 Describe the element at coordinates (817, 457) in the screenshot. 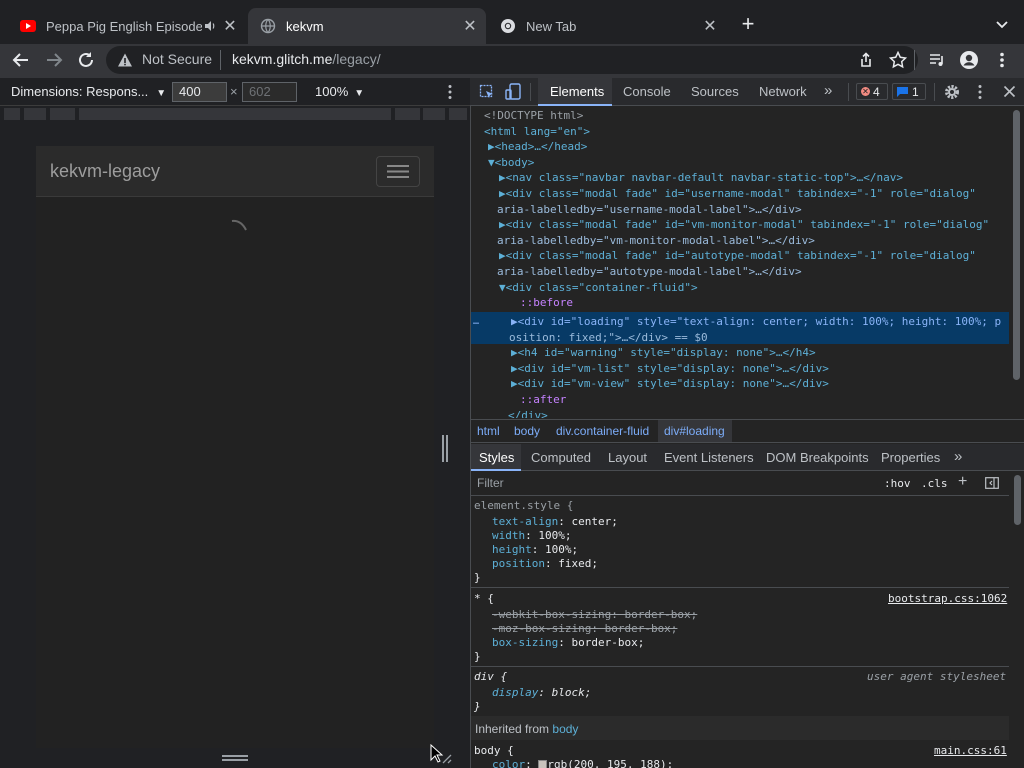

I see `subtab-dom-breakpoints: DOM Breakpoints` at that location.